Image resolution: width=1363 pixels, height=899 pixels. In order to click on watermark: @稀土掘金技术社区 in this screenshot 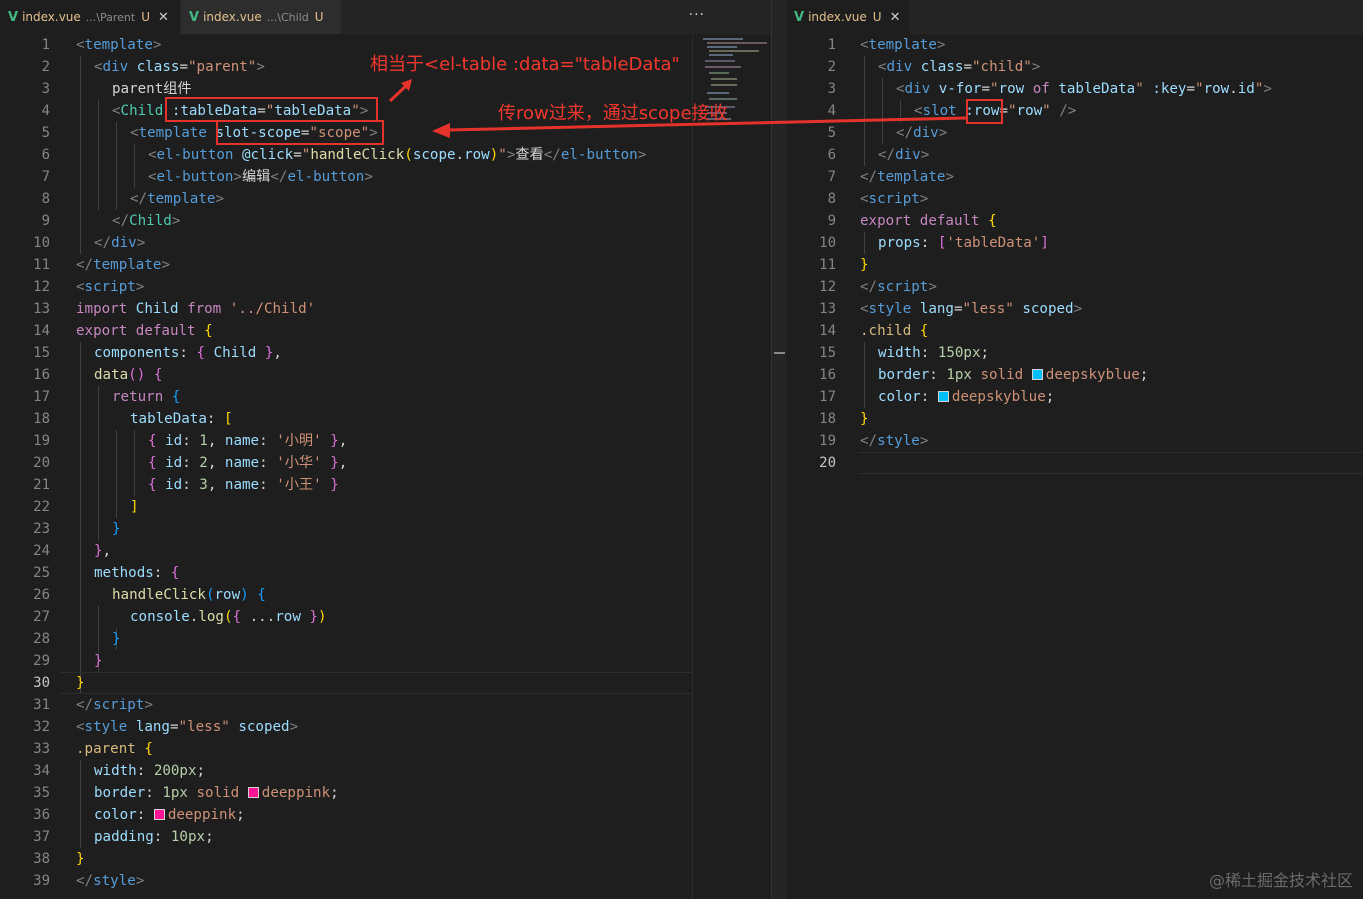, I will do `click(1280, 880)`.